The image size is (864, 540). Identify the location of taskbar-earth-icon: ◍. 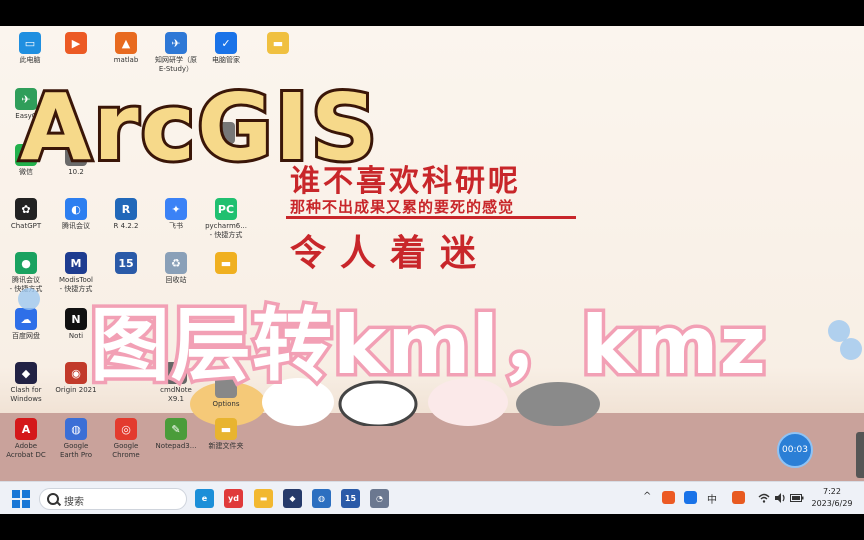
(321, 498).